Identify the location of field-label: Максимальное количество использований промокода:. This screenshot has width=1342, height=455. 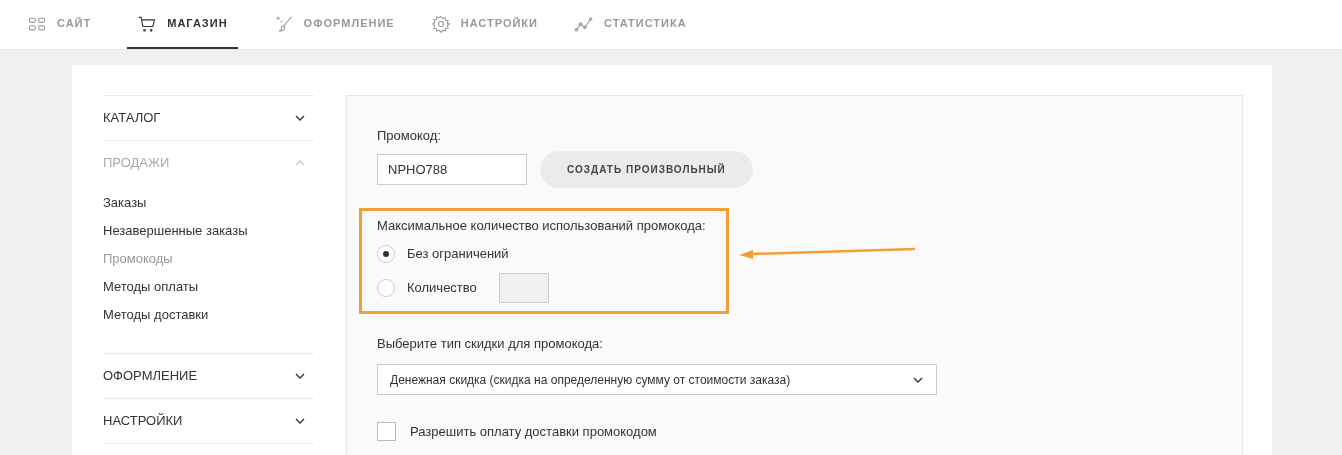
(542, 226).